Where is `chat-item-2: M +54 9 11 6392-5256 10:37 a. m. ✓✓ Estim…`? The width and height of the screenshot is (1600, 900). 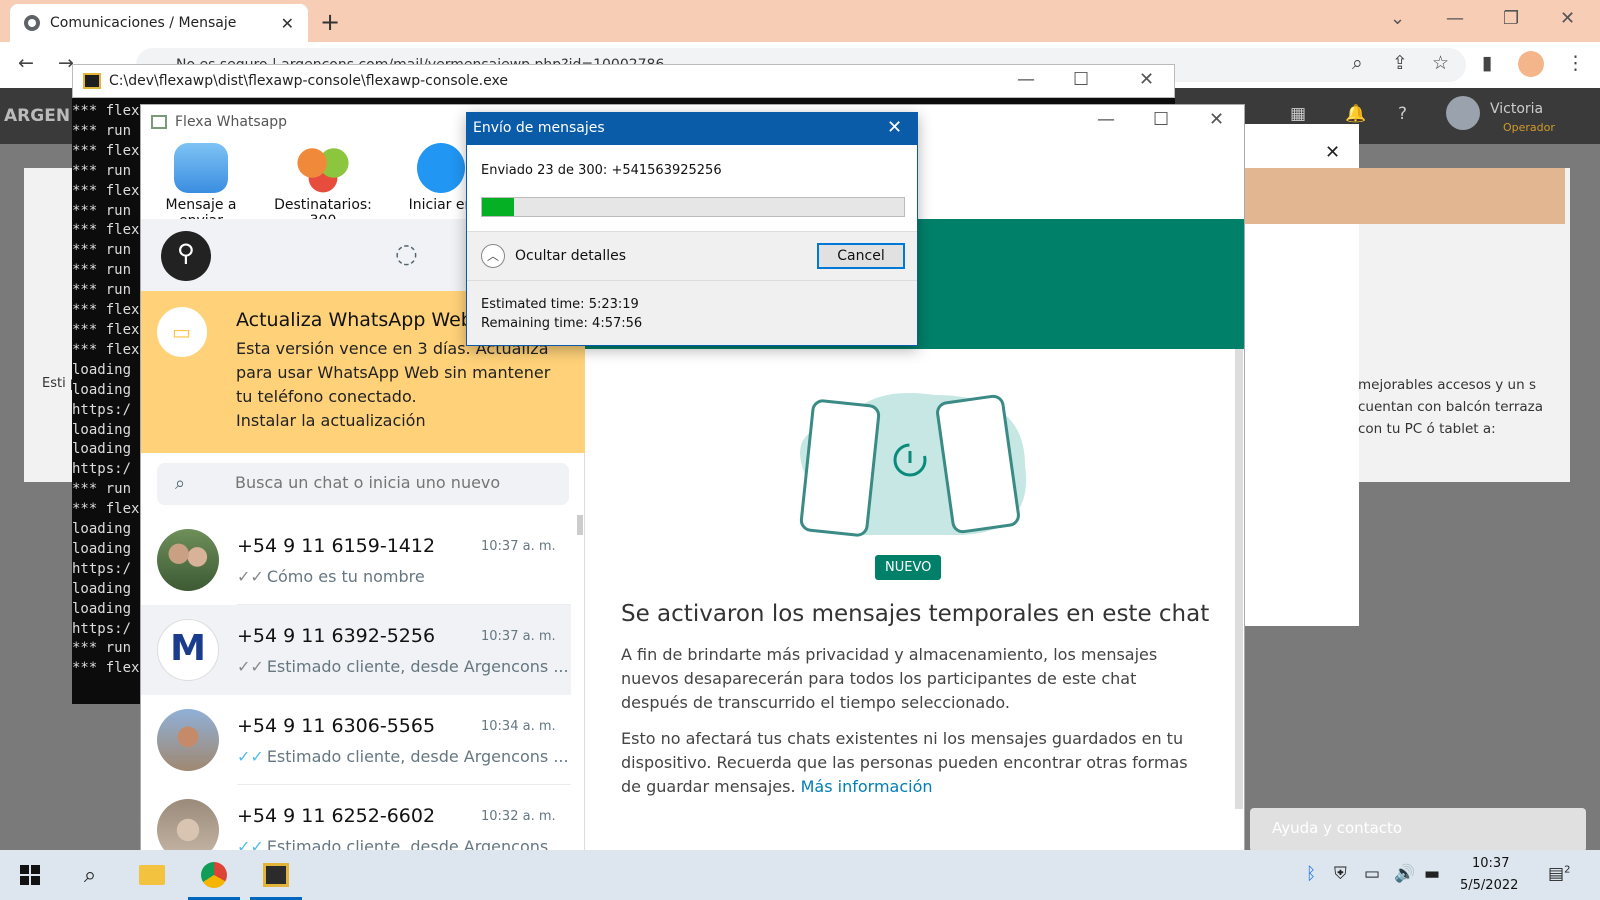
chat-item-2: M +54 9 11 6392-5256 10:37 a. m. ✓✓ Estim… is located at coordinates (356, 650).